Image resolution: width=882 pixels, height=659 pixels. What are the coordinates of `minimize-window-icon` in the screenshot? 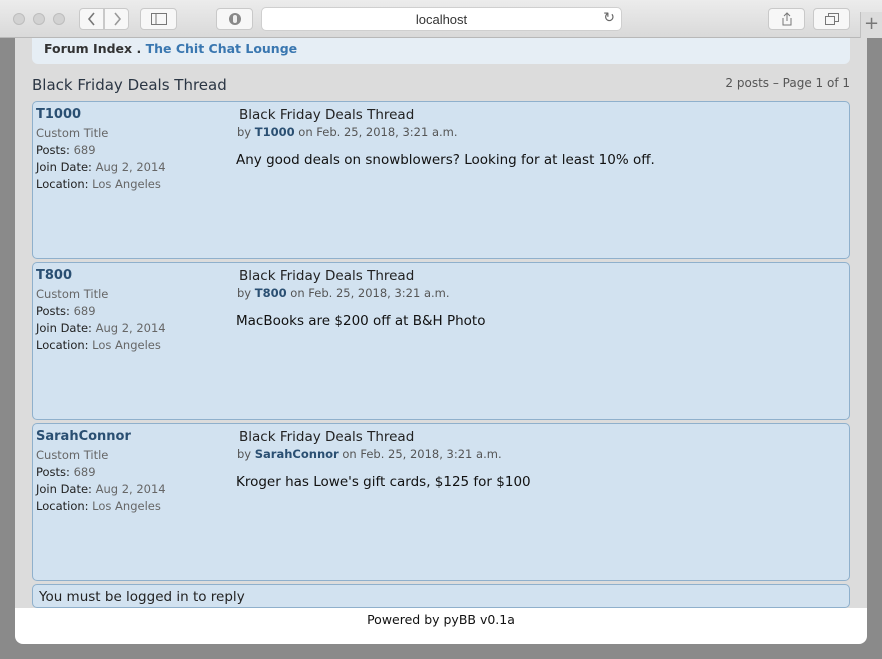 It's located at (39, 19).